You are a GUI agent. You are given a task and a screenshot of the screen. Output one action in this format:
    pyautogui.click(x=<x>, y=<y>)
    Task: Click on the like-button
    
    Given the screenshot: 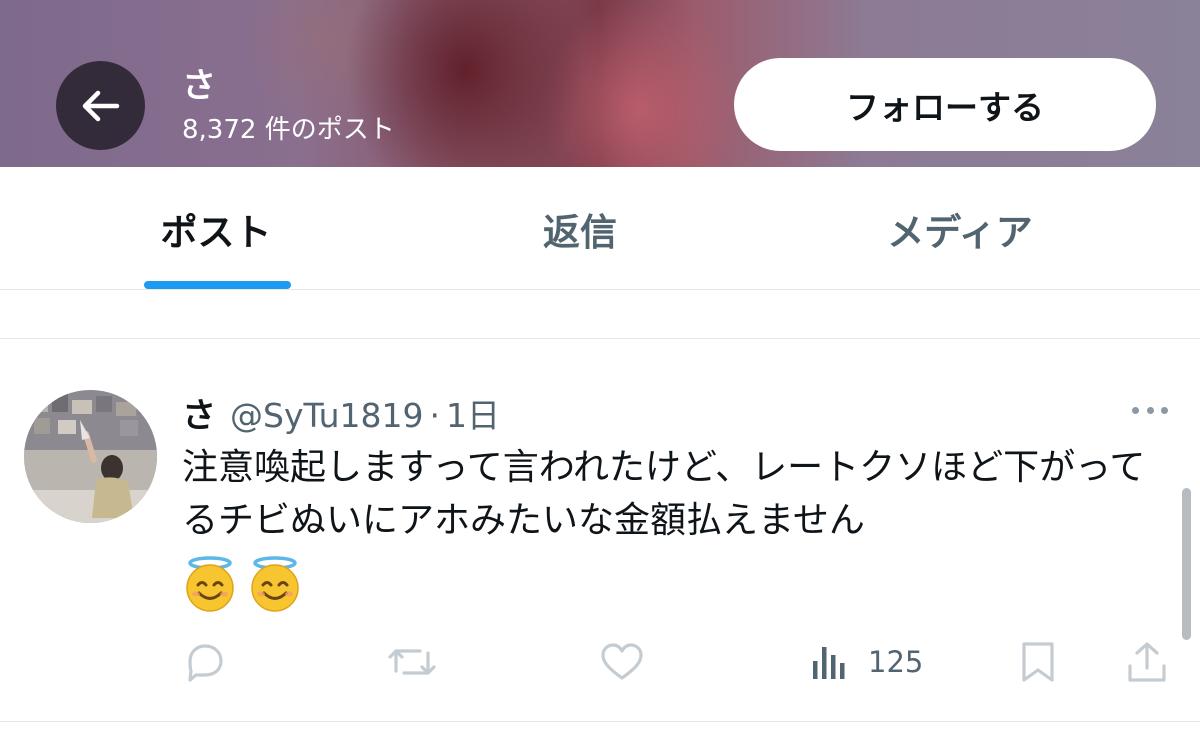 What is the action you would take?
    pyautogui.click(x=622, y=662)
    